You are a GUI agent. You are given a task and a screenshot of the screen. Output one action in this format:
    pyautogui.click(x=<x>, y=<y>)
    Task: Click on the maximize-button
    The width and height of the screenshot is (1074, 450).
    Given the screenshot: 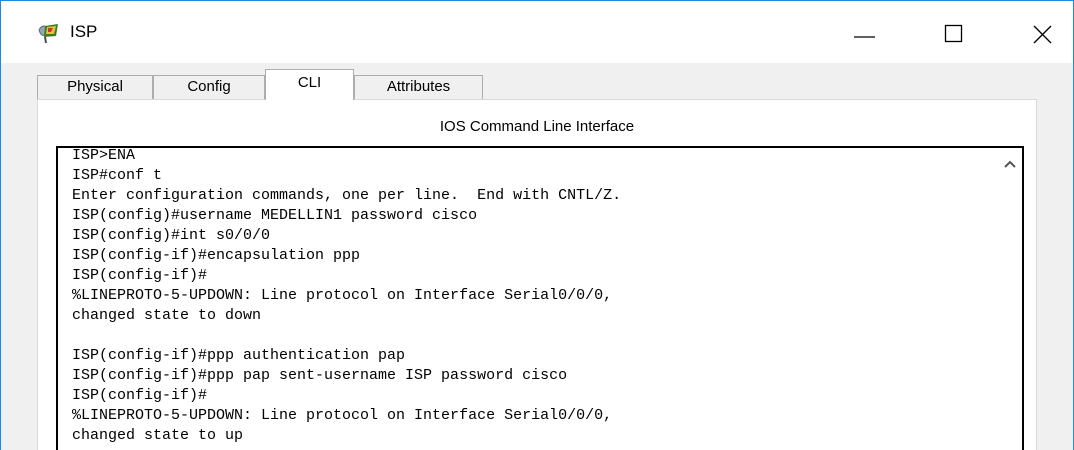 What is the action you would take?
    pyautogui.click(x=953, y=32)
    